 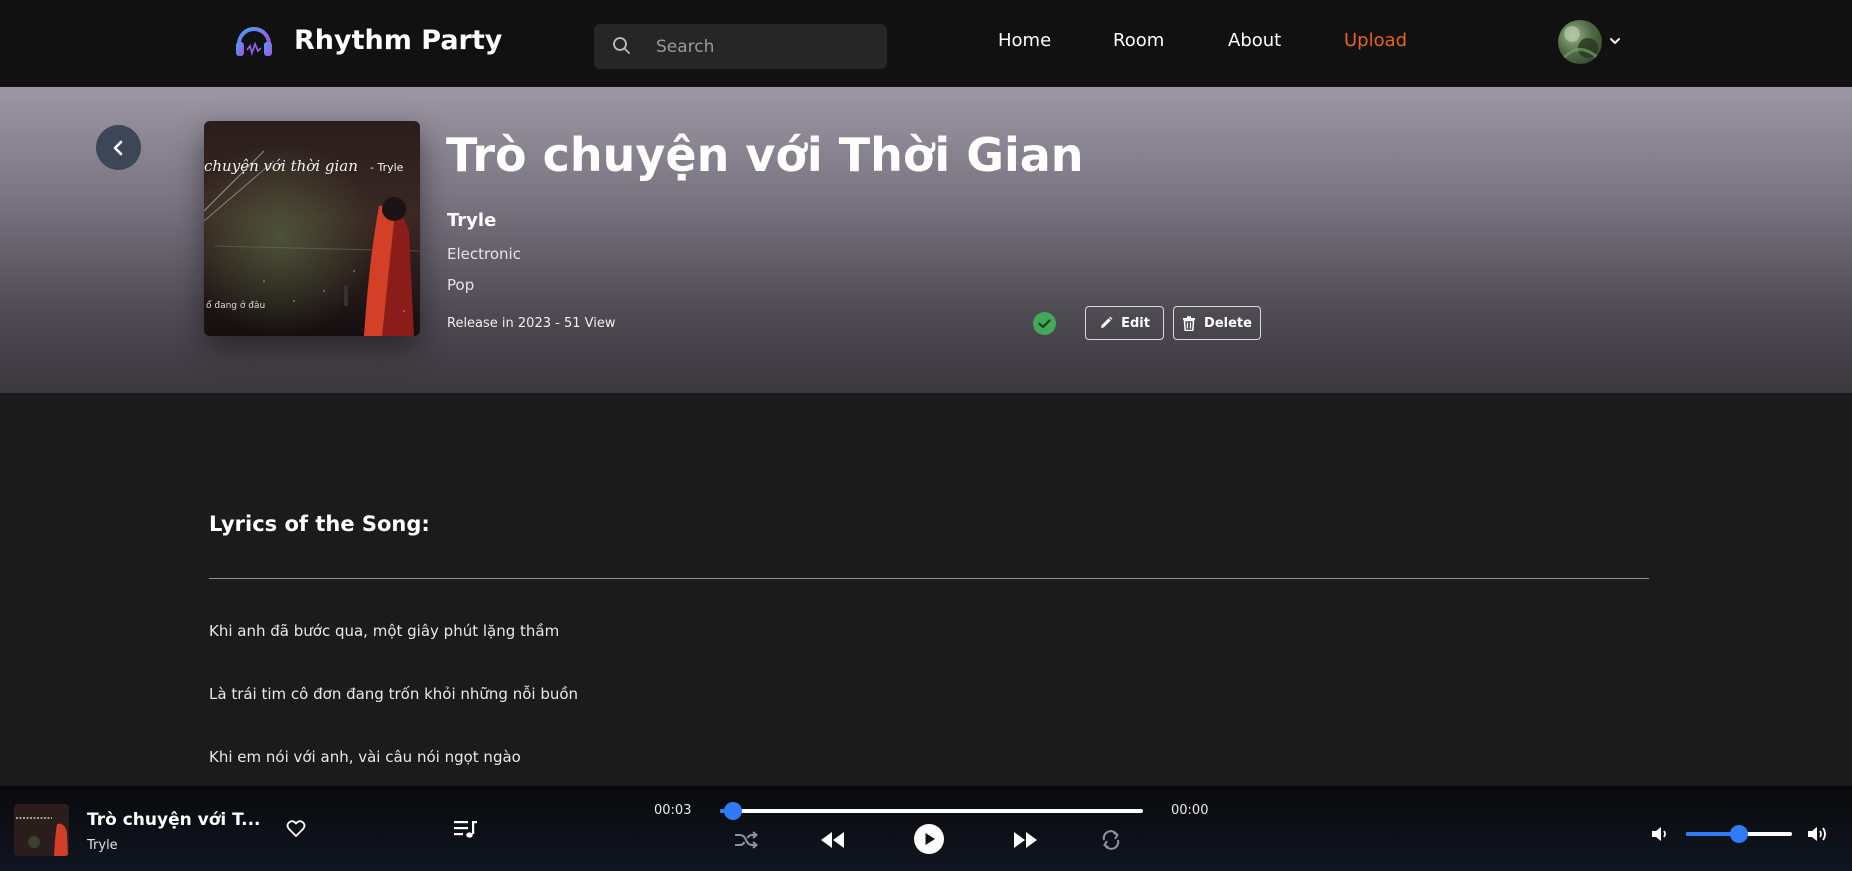 What do you see at coordinates (1661, 834) in the screenshot?
I see `volume-low-icon` at bounding box center [1661, 834].